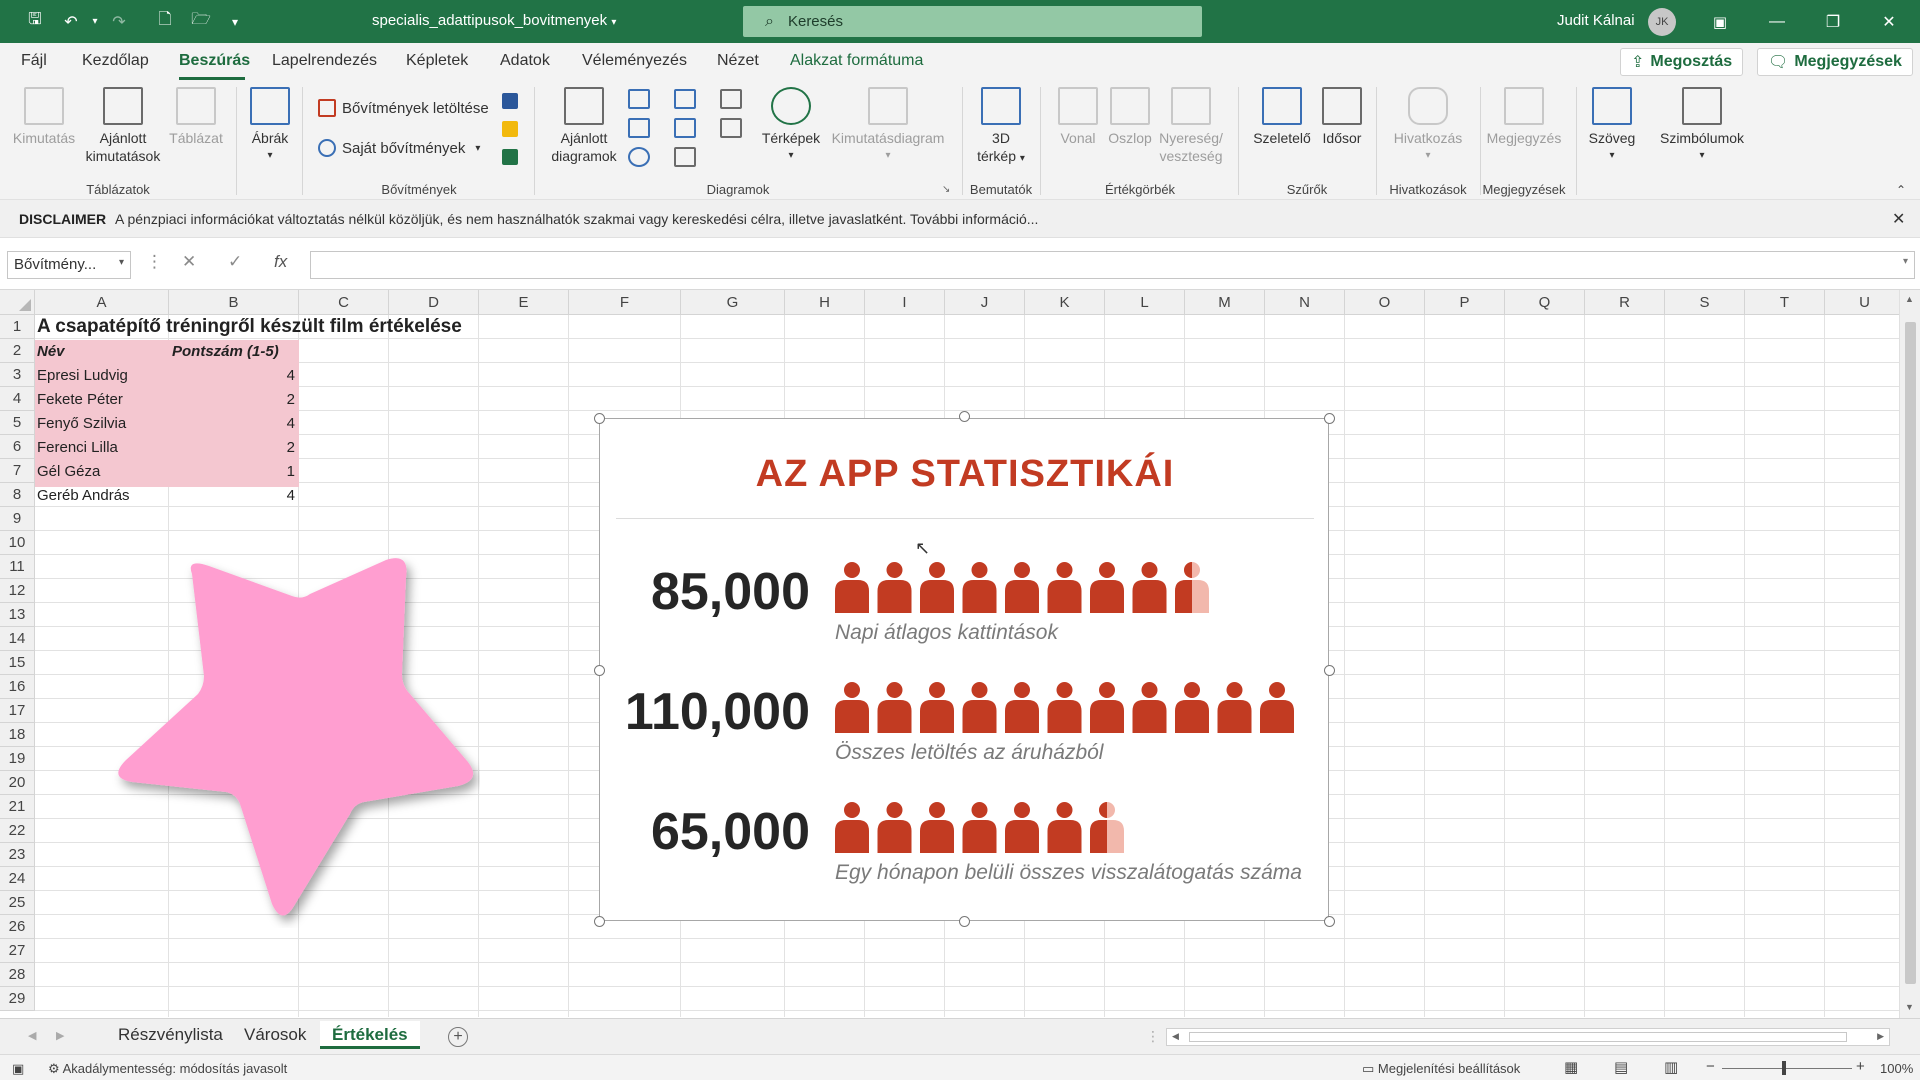  What do you see at coordinates (1329, 921) in the screenshot?
I see `resize-handle-br` at bounding box center [1329, 921].